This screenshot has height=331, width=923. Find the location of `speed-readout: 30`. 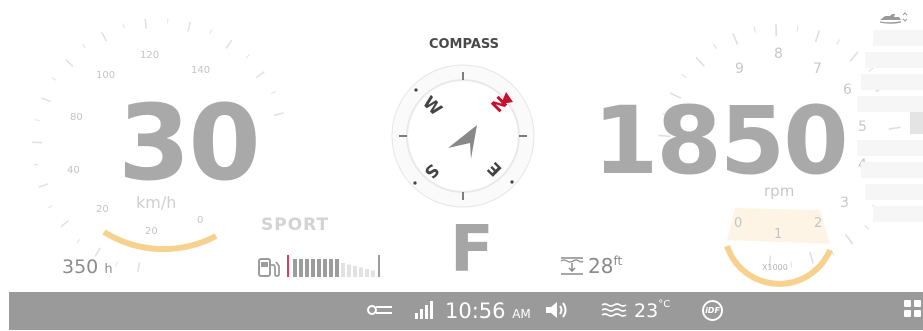

speed-readout: 30 is located at coordinates (193, 143).